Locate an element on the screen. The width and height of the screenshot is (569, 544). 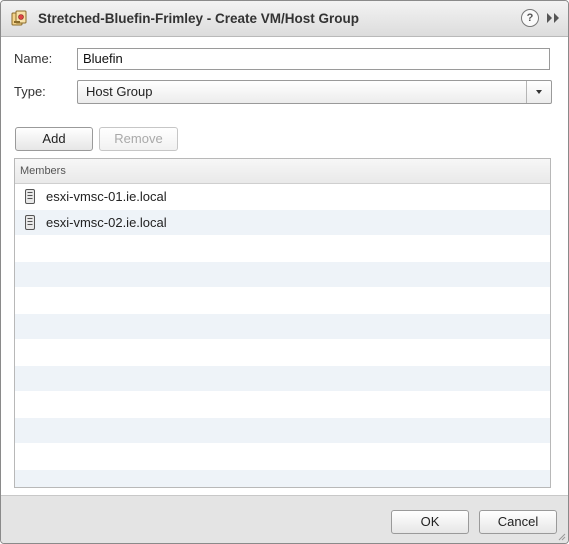
add-button: Add is located at coordinates (54, 139).